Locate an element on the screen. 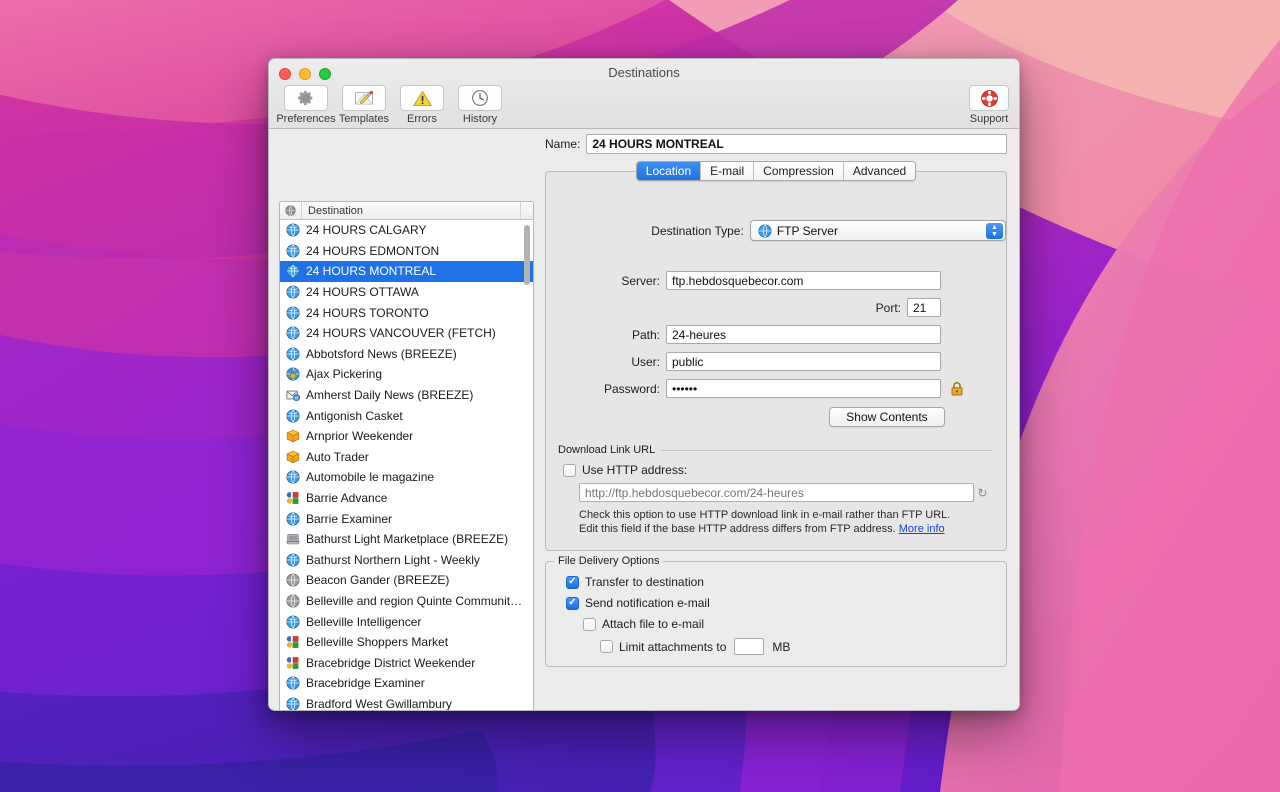  list-item: Bracebridge Examiner is located at coordinates (406, 683).